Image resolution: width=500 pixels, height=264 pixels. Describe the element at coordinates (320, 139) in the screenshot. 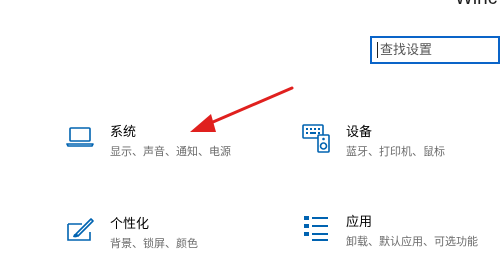

I see `keyboard-speaker-icon` at that location.